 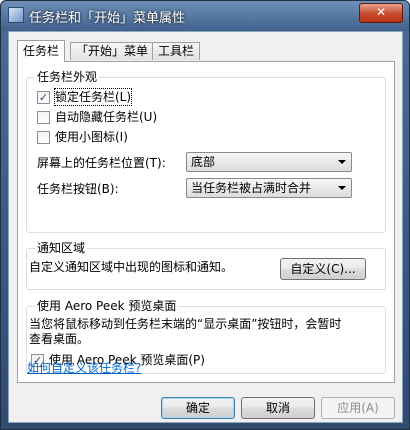 I want to click on ok-button-label: 确定, so click(x=197, y=408).